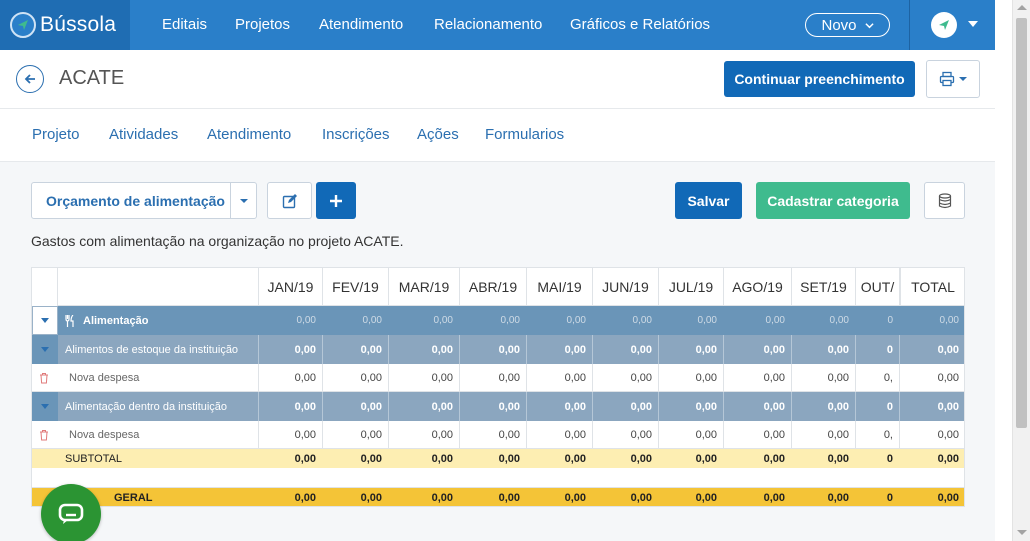 The height and width of the screenshot is (541, 1030). I want to click on add-budget-button, so click(336, 200).